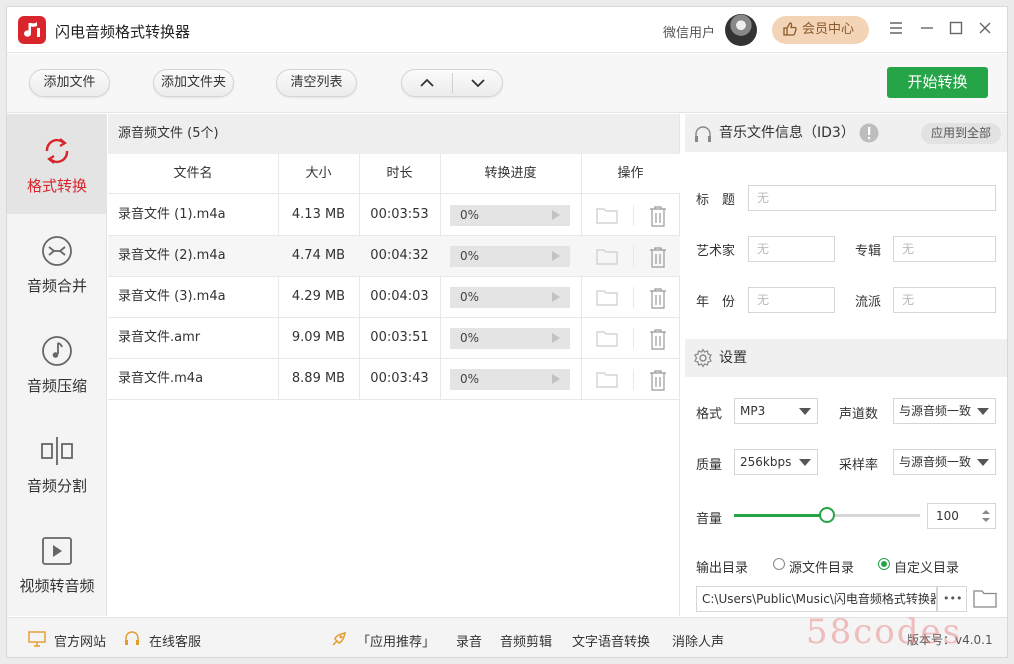 This screenshot has height=664, width=1014. What do you see at coordinates (846, 358) in the screenshot?
I see `settings-header: 设置` at bounding box center [846, 358].